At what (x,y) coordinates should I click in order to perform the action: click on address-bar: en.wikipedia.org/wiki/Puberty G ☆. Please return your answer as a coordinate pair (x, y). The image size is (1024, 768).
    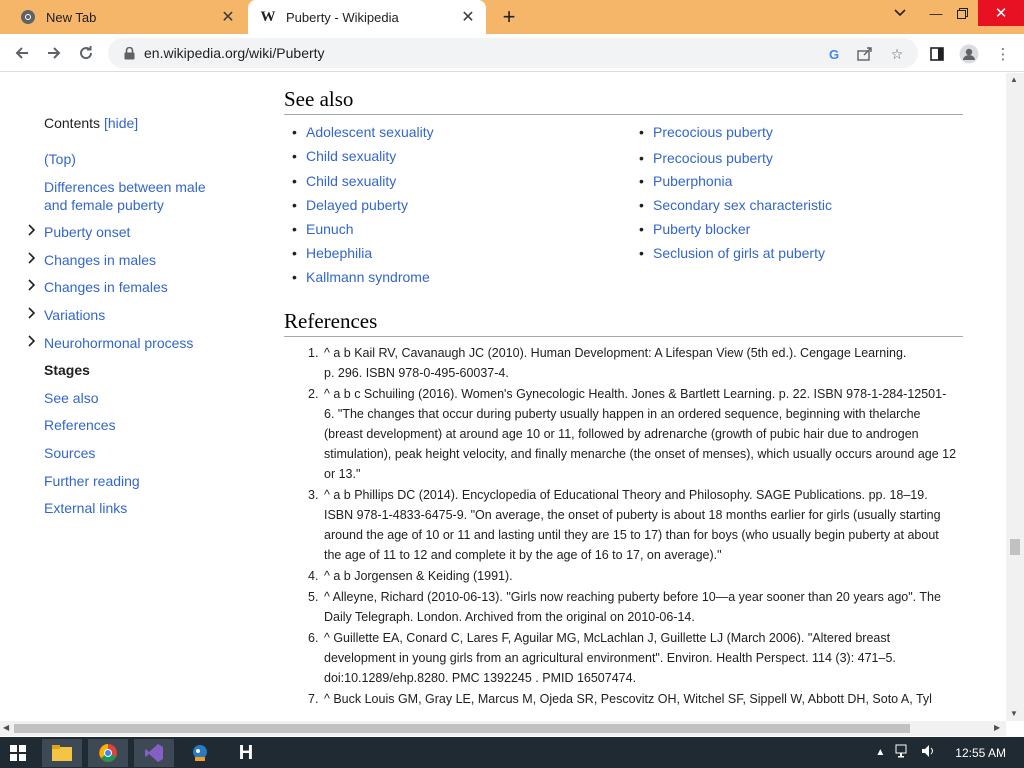
    Looking at the image, I should click on (513, 53).